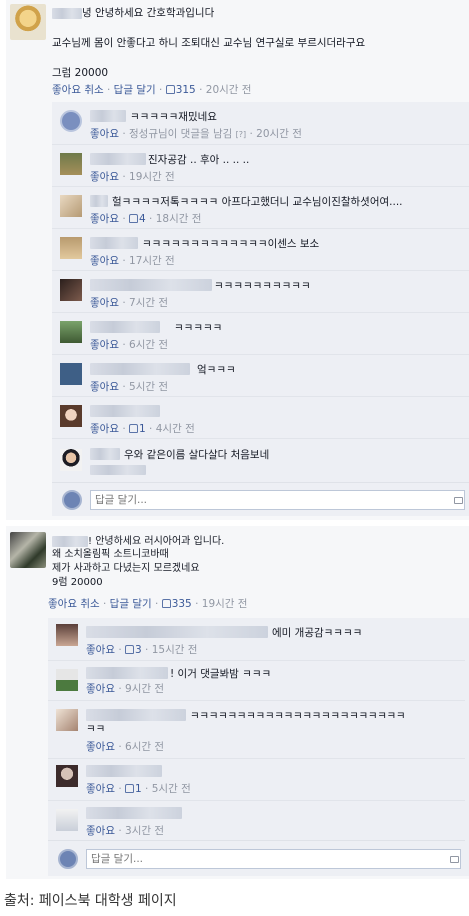 Image resolution: width=469 pixels, height=916 pixels. I want to click on post-line-1: 왜 소치올림픽 소트니코바때, so click(110, 554).